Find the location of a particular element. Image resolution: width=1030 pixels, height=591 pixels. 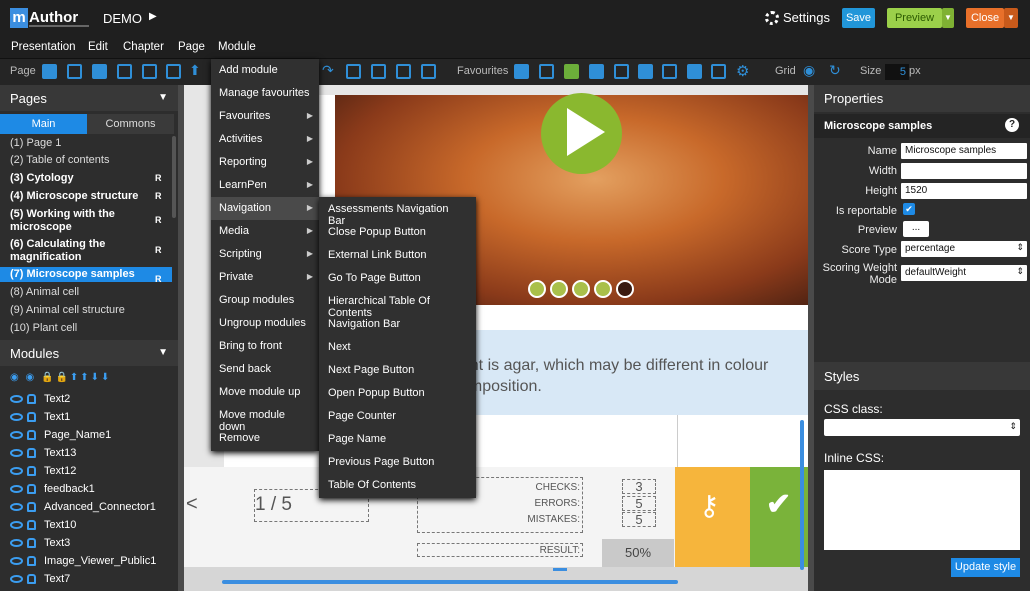

context-menu-item: Private ▶ is located at coordinates (265, 277).